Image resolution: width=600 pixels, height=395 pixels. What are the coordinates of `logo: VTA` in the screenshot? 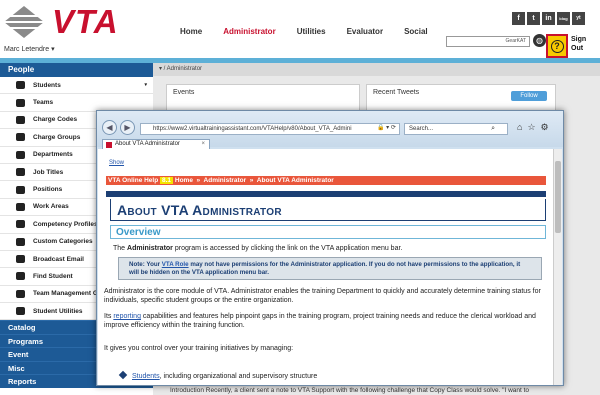 It's located at (80, 22).